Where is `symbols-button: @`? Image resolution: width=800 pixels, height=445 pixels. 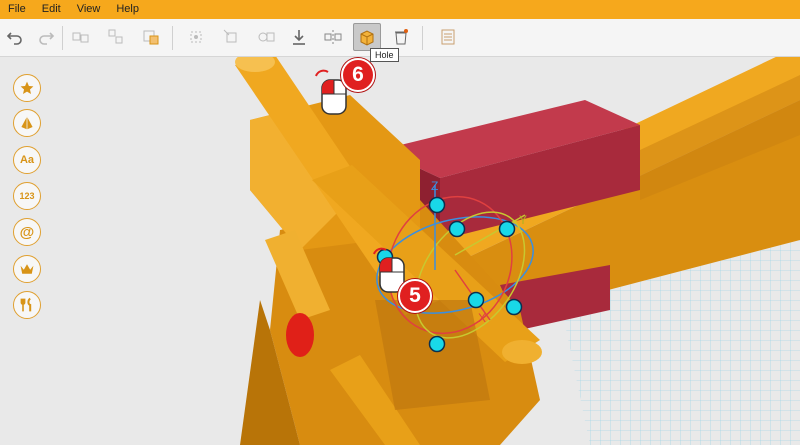
symbols-button: @ is located at coordinates (27, 232).